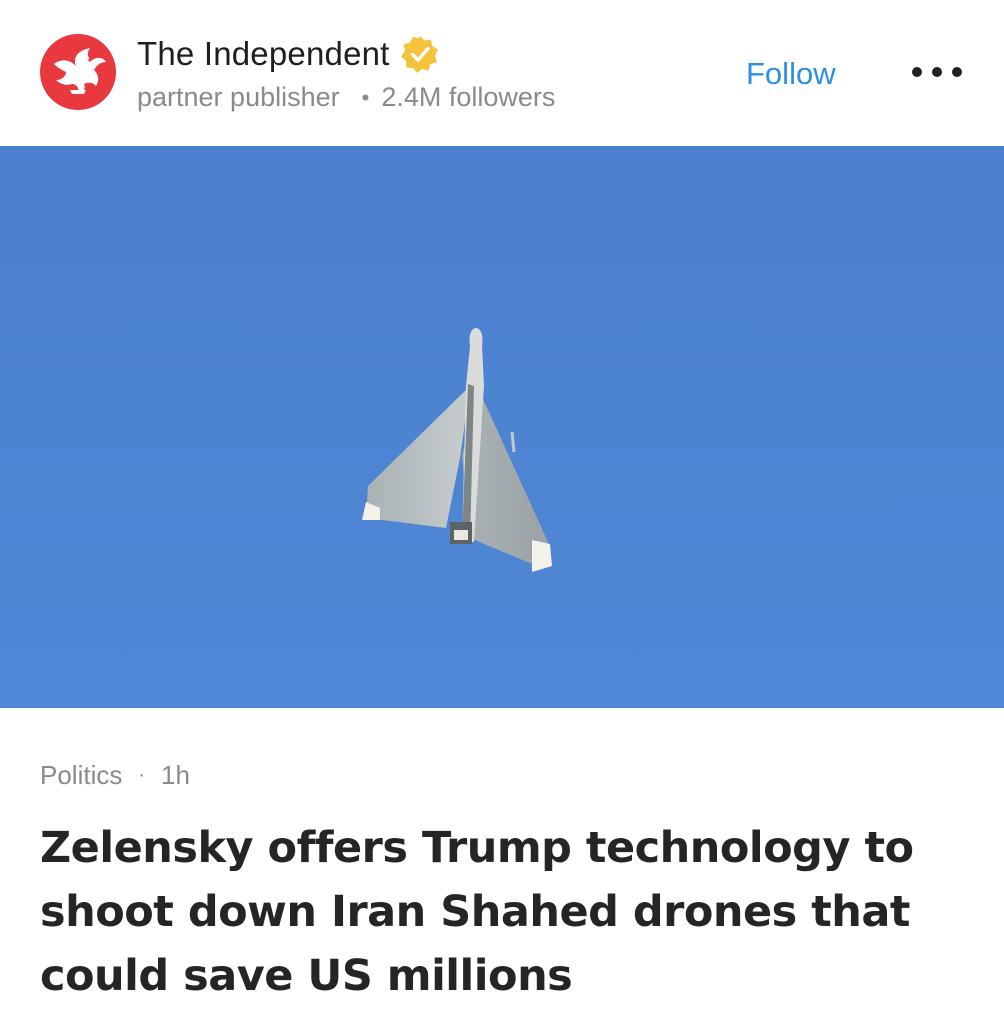  Describe the element at coordinates (81, 775) in the screenshot. I see `article-category: Politics` at that location.